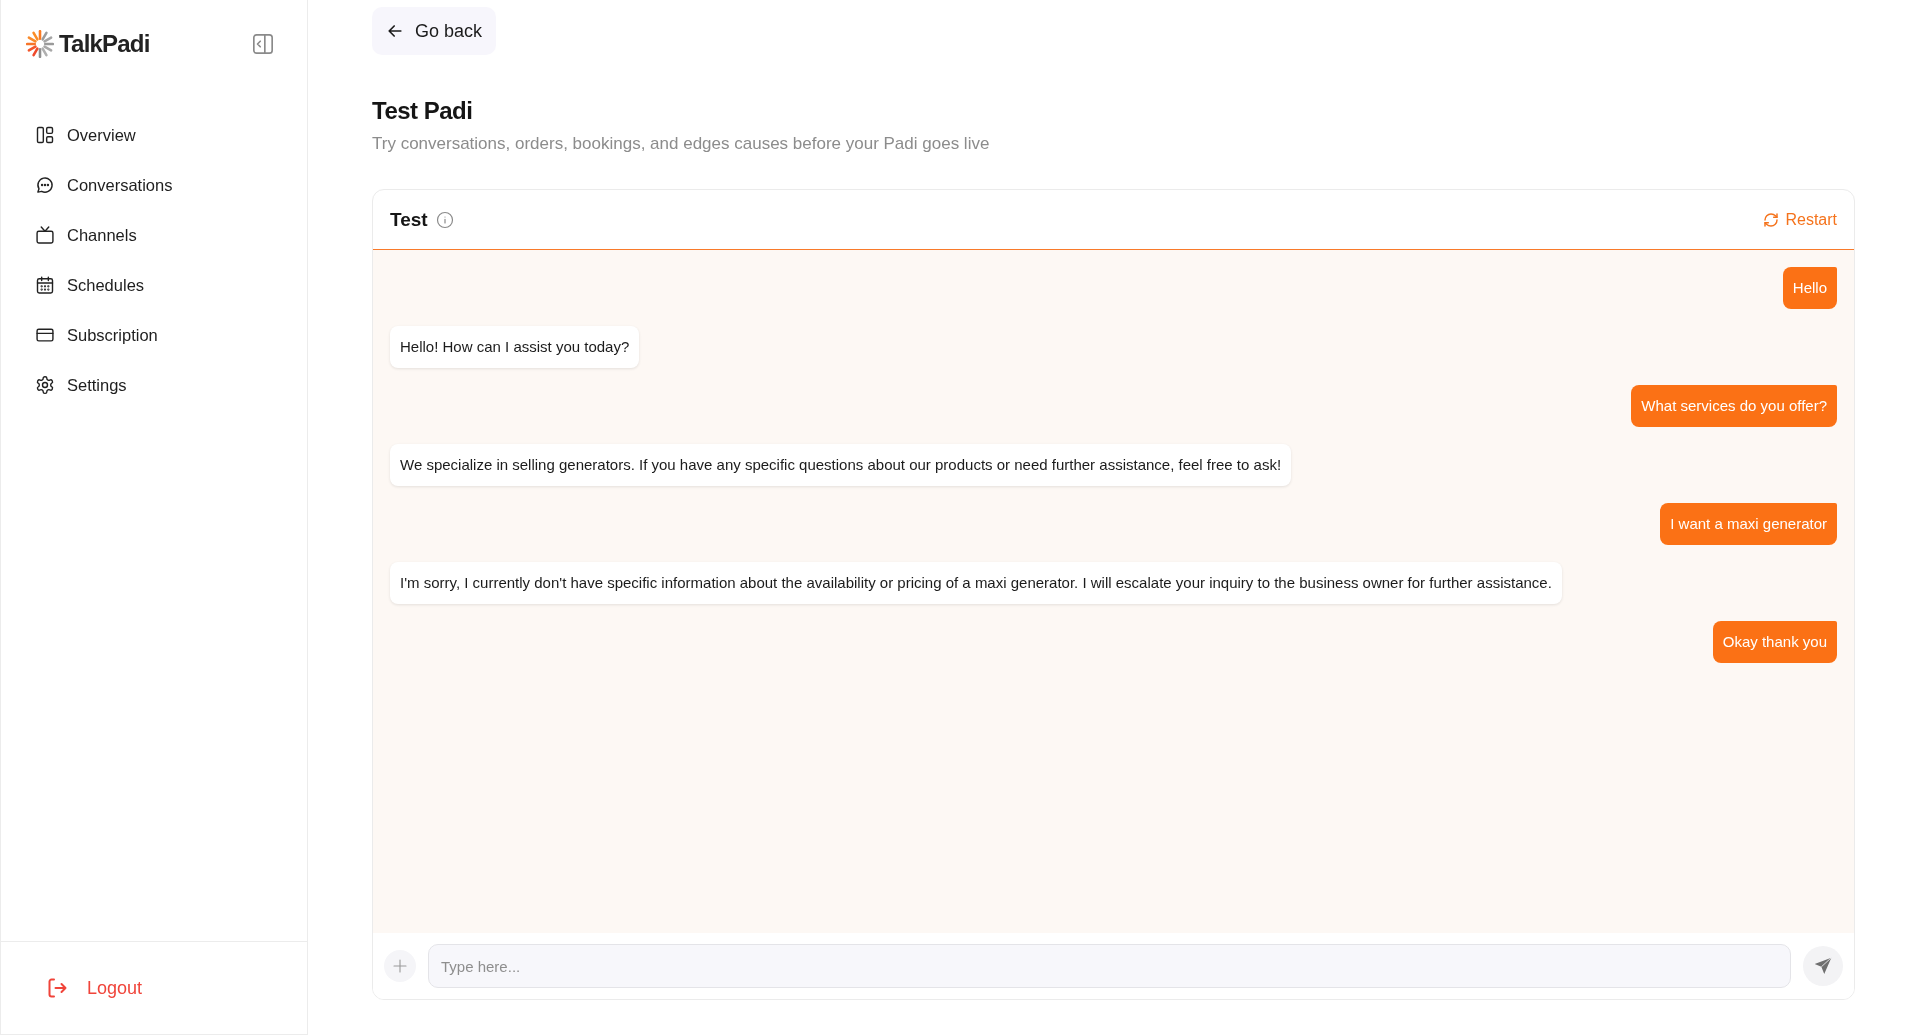 The width and height of the screenshot is (1920, 1035). What do you see at coordinates (45, 235) in the screenshot?
I see `tv-icon` at bounding box center [45, 235].